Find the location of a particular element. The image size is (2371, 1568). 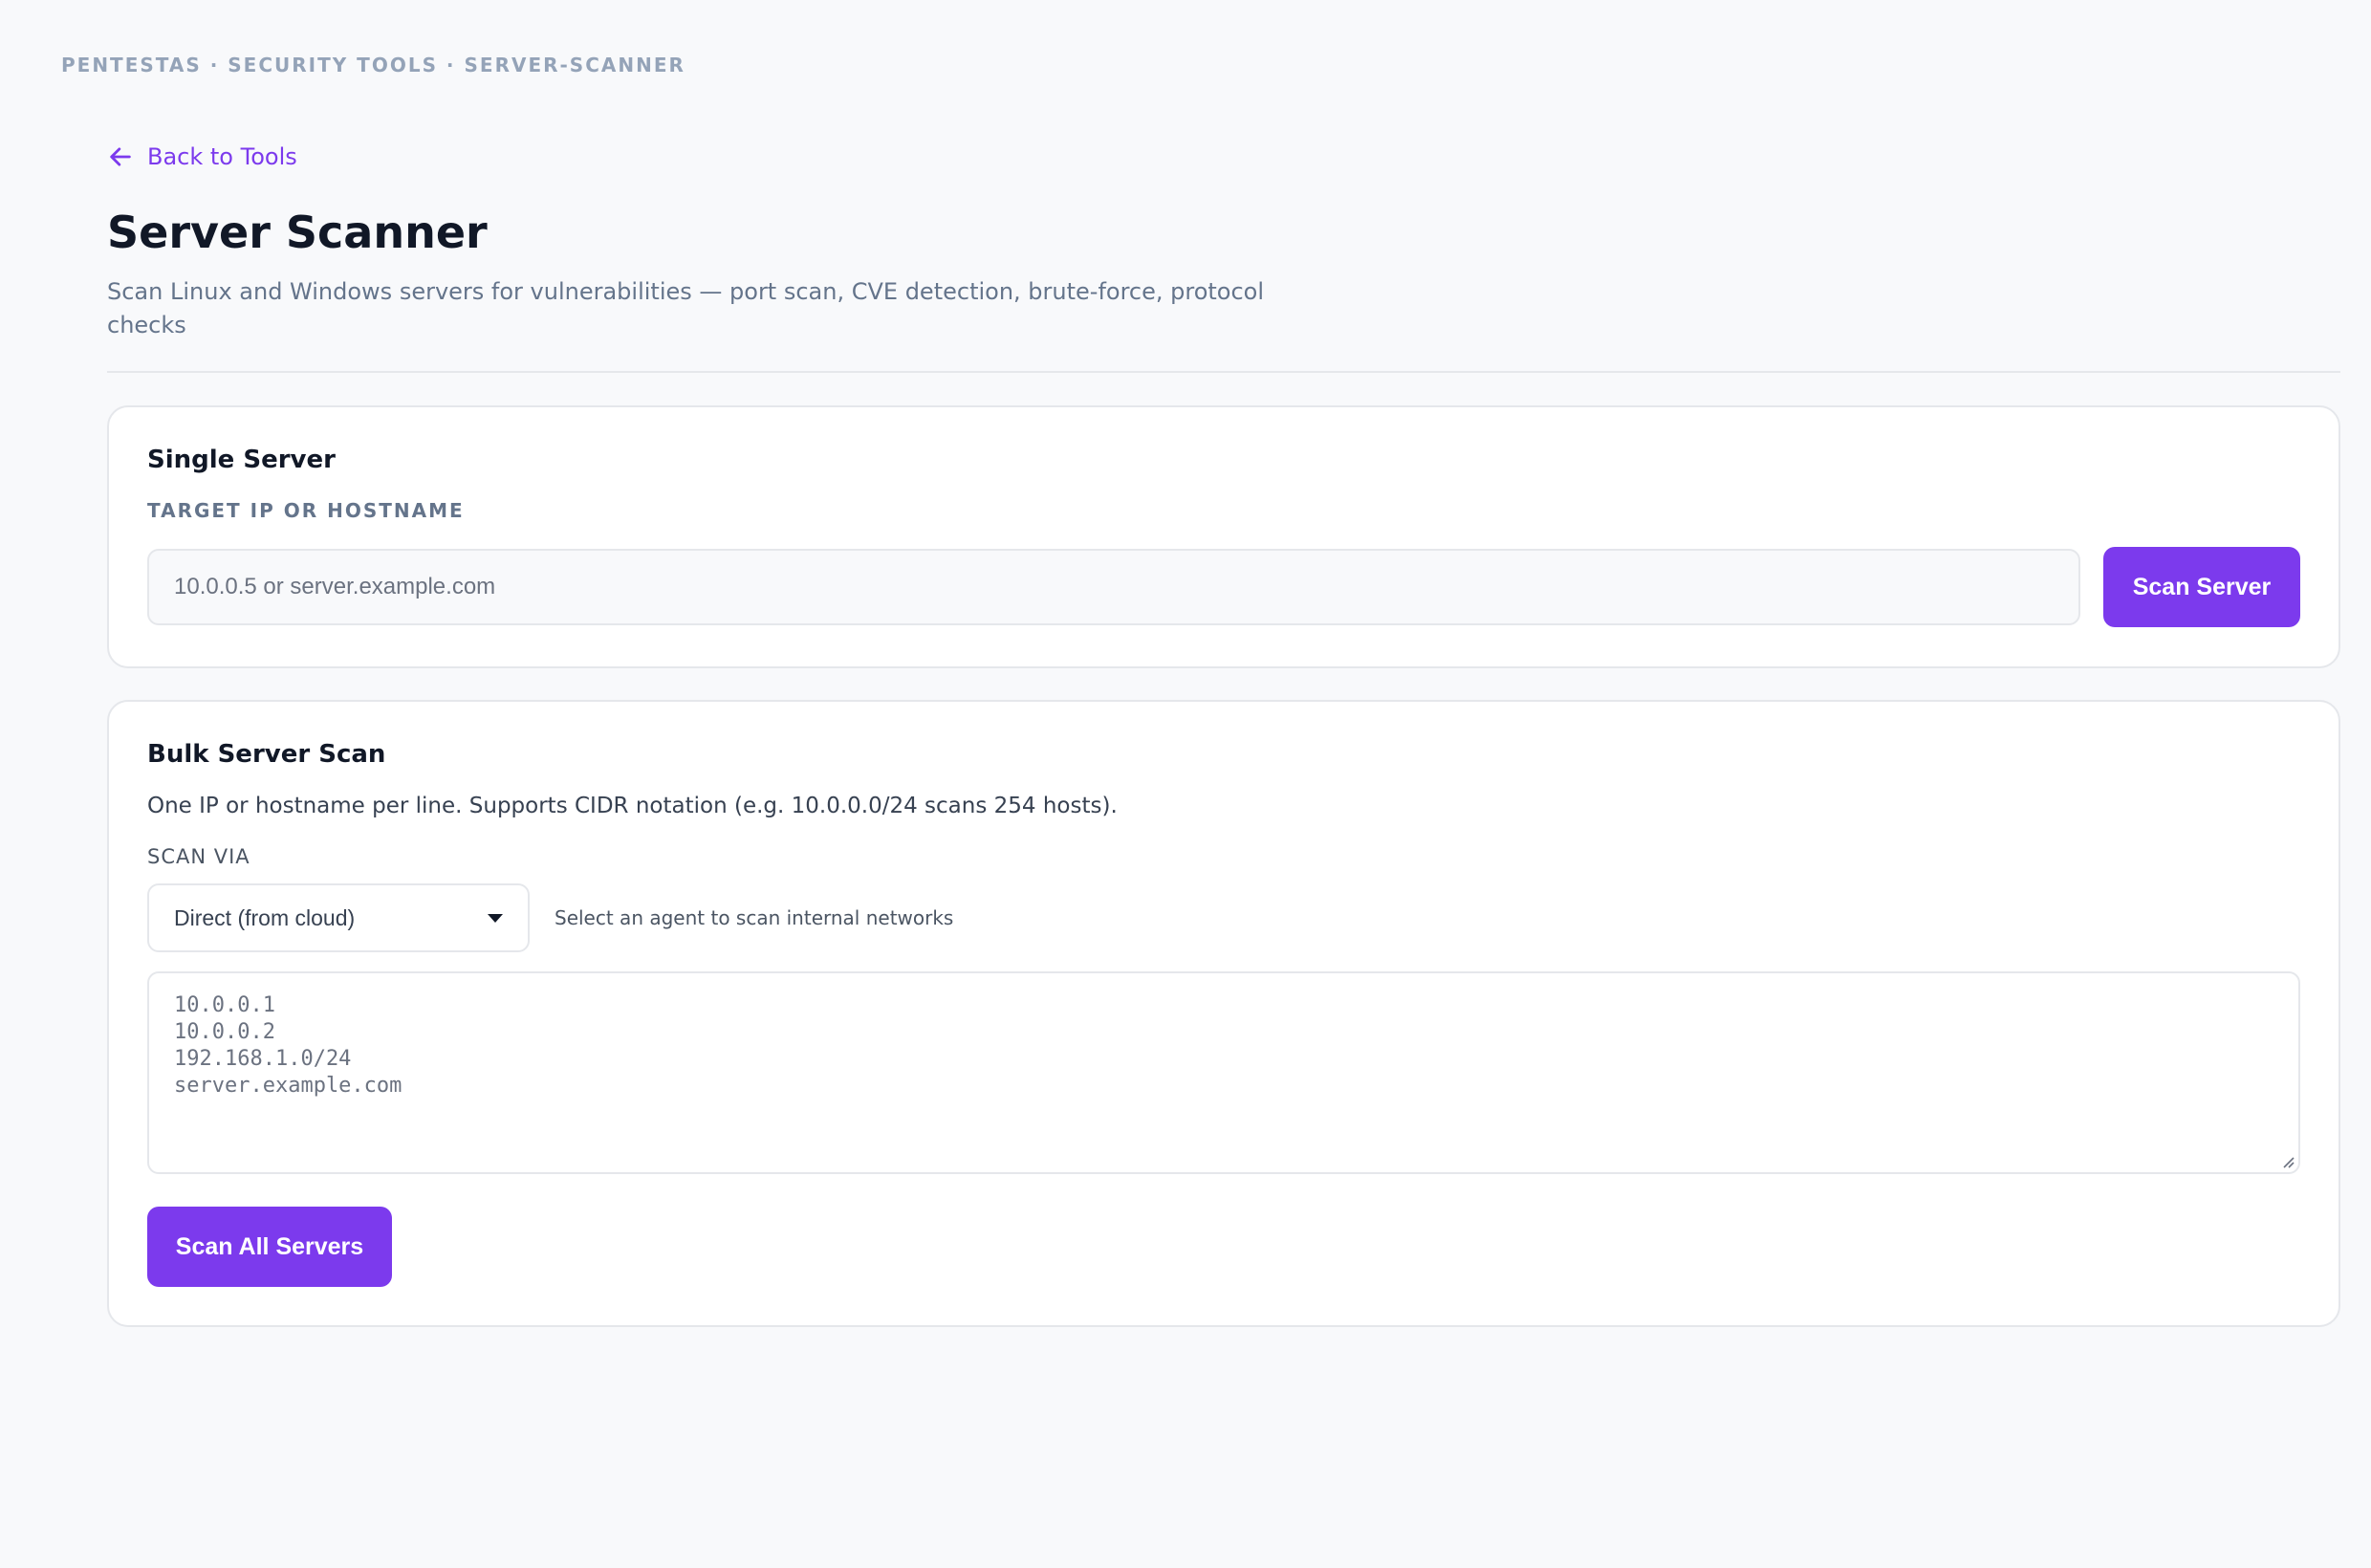

placeholder-line: 10.0.0.2 is located at coordinates (224, 1032).